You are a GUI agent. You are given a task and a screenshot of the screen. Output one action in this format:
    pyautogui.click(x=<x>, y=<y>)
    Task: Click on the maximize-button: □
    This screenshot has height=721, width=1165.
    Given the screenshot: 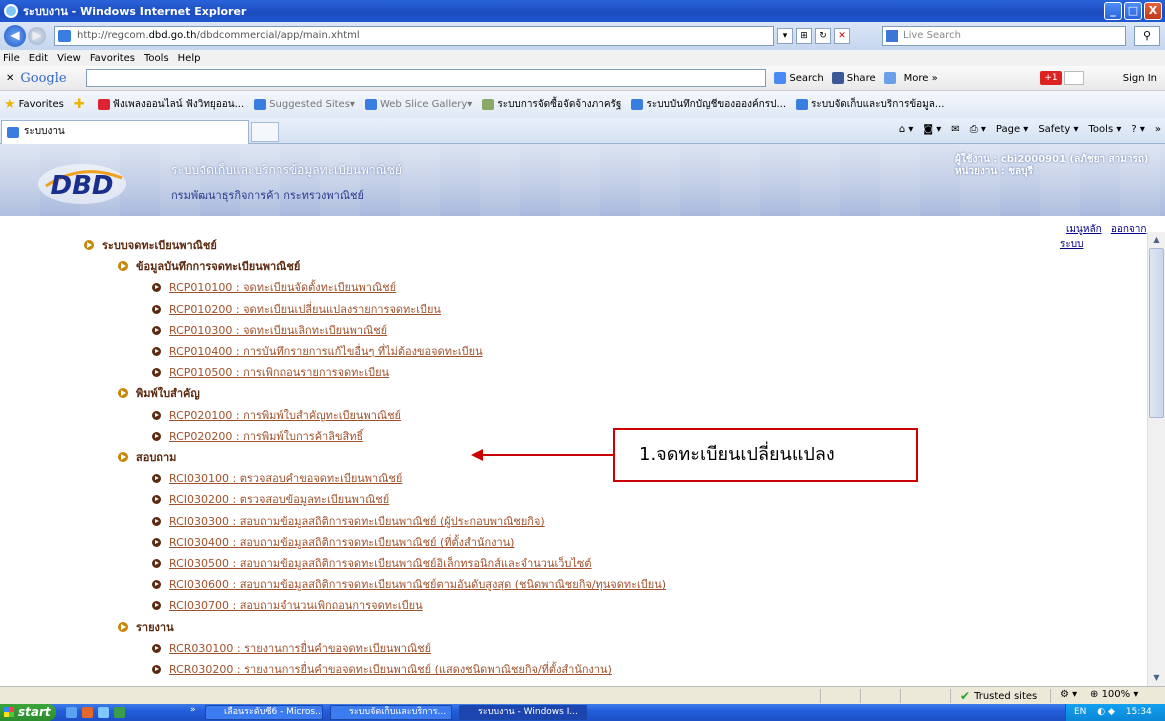 What is the action you would take?
    pyautogui.click(x=1133, y=11)
    